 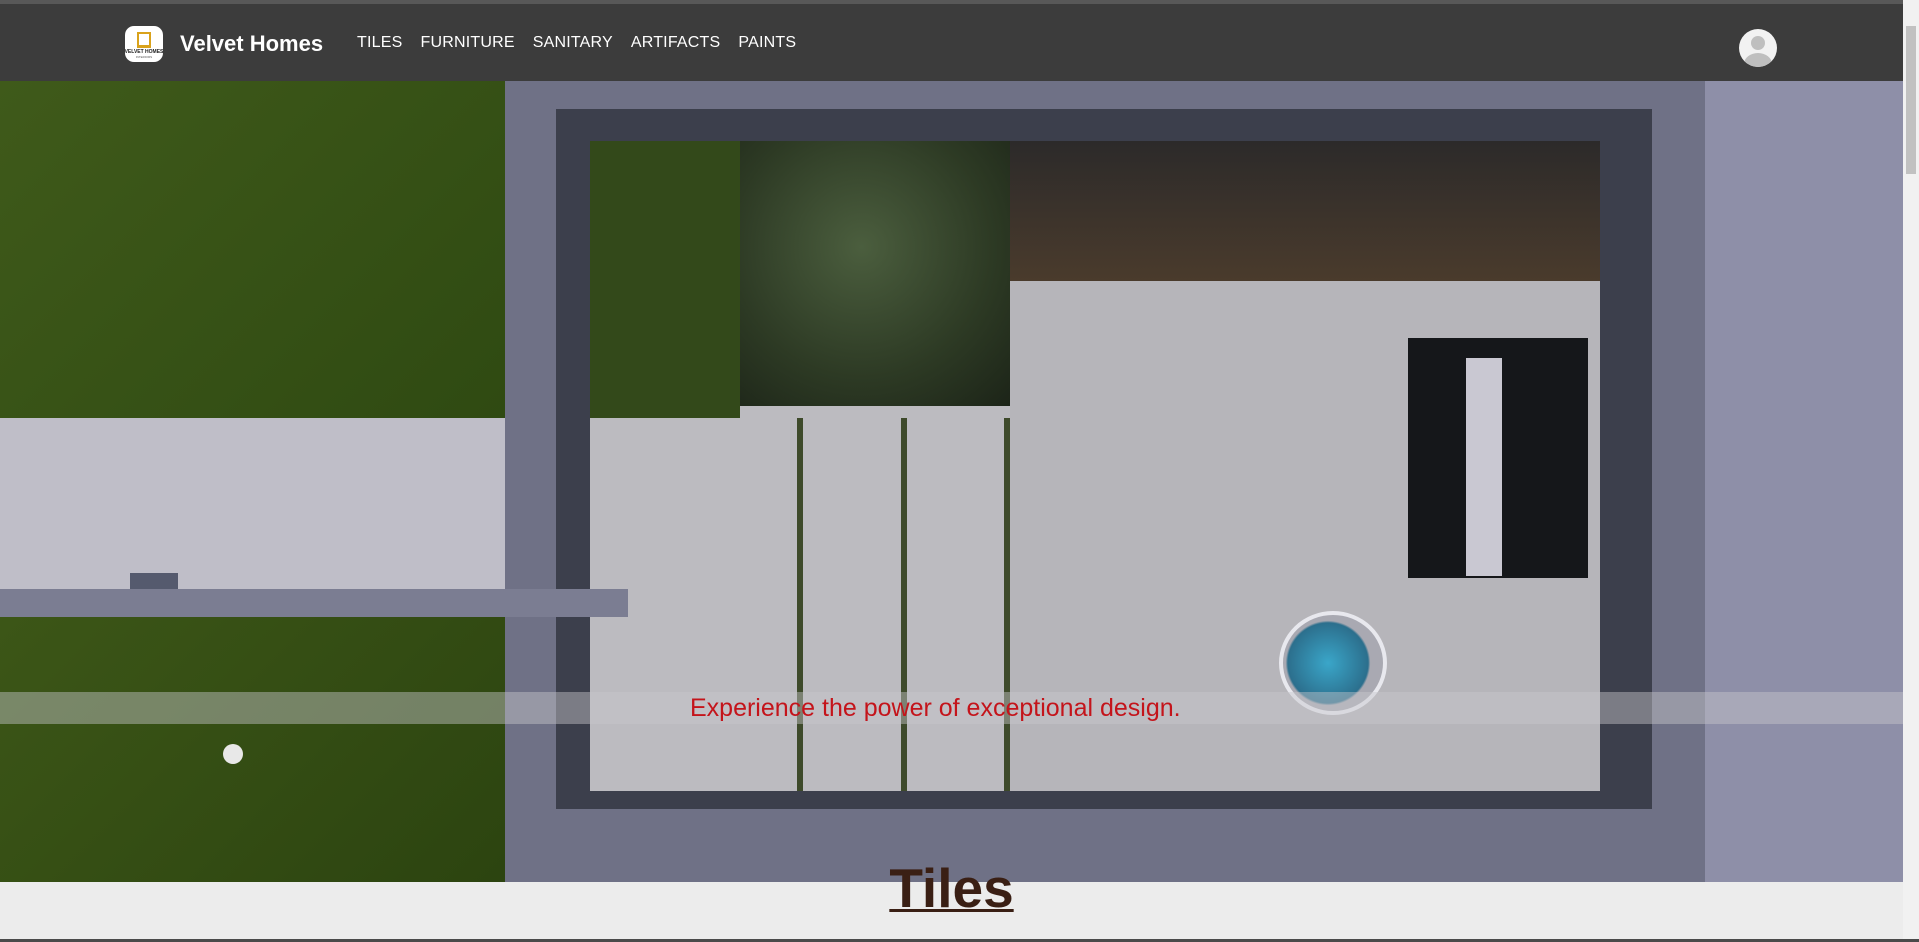 I want to click on nav-item-artifacts: ARTIFACTS, so click(x=676, y=43).